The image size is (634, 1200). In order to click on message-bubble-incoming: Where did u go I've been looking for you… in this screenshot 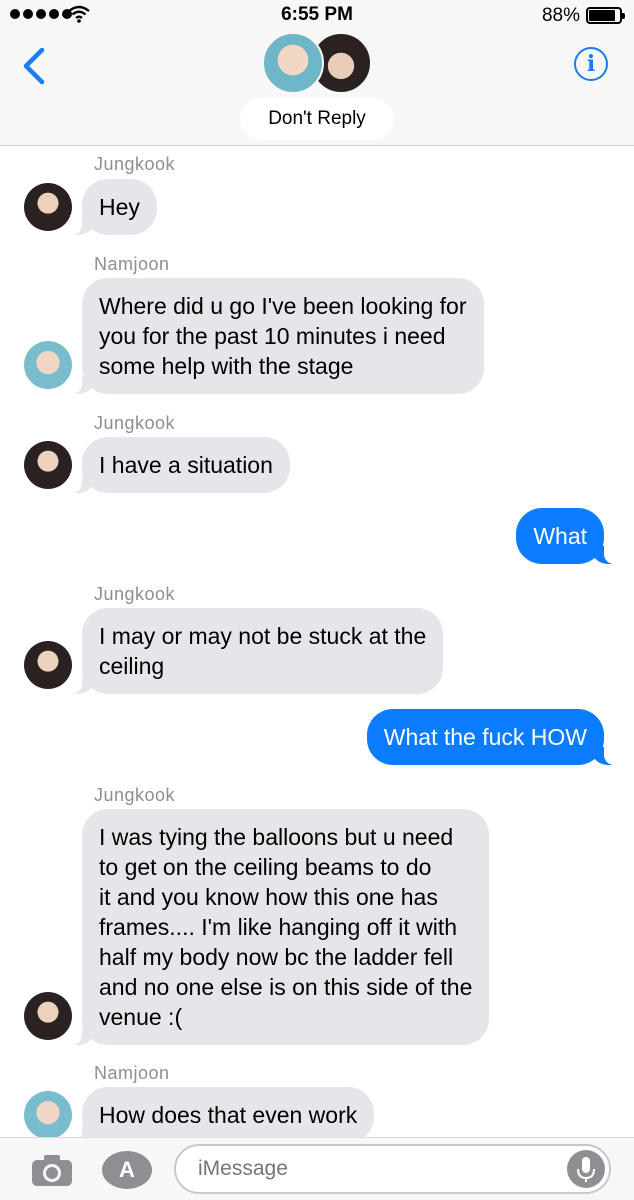, I will do `click(277, 336)`.